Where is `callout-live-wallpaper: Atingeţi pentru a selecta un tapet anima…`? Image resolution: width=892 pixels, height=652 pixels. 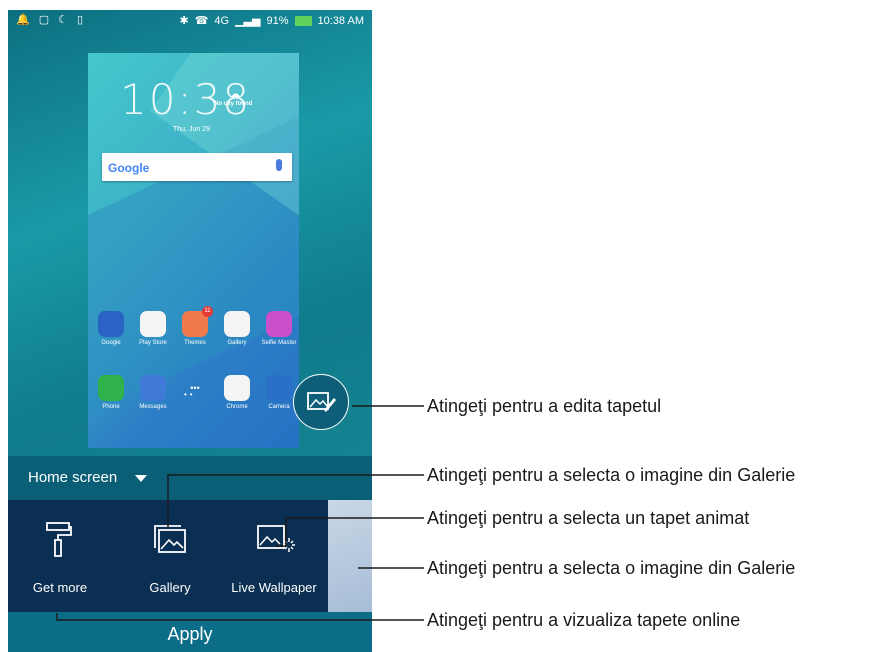 callout-live-wallpaper: Atingeţi pentru a selecta un tapet anima… is located at coordinates (588, 518).